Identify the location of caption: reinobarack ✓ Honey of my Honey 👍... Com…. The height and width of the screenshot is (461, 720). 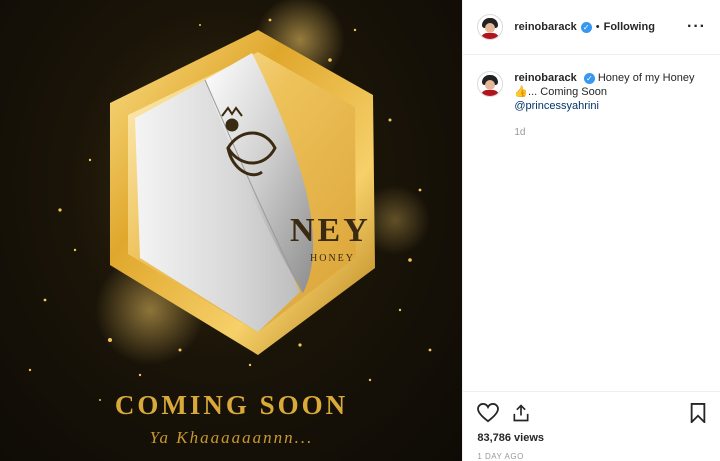
(591, 92).